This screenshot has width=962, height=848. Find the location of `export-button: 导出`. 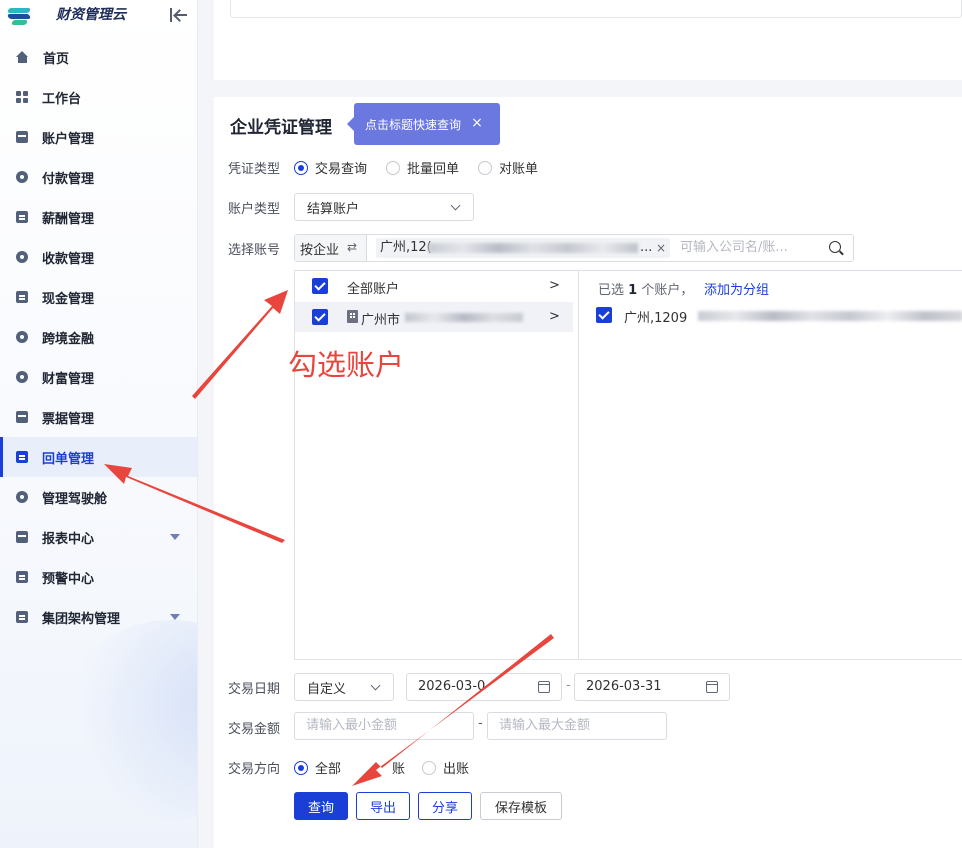

export-button: 导出 is located at coordinates (383, 806).